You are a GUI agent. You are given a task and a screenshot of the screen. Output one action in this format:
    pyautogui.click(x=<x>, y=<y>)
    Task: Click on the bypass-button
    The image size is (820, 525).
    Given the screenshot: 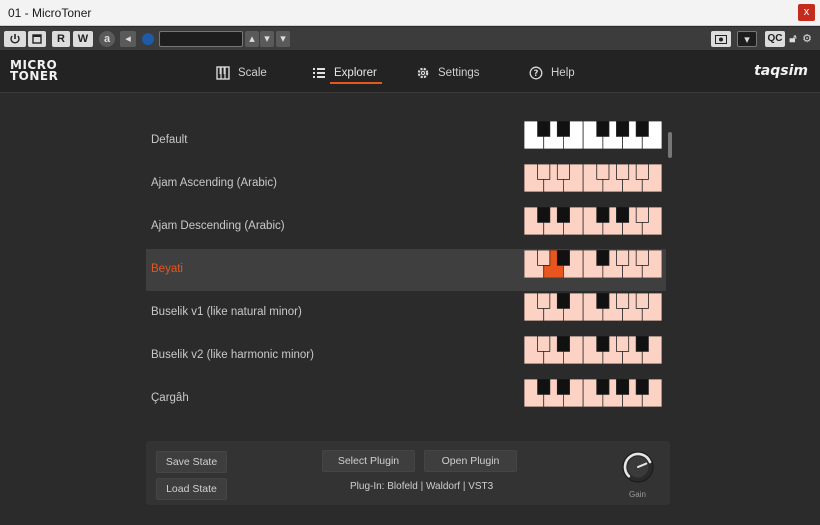 What is the action you would take?
    pyautogui.click(x=37, y=39)
    